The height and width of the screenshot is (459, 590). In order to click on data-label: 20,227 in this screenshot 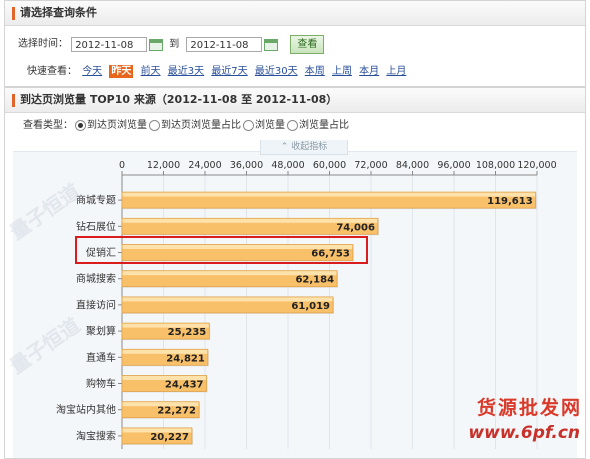, I will do `click(169, 437)`.